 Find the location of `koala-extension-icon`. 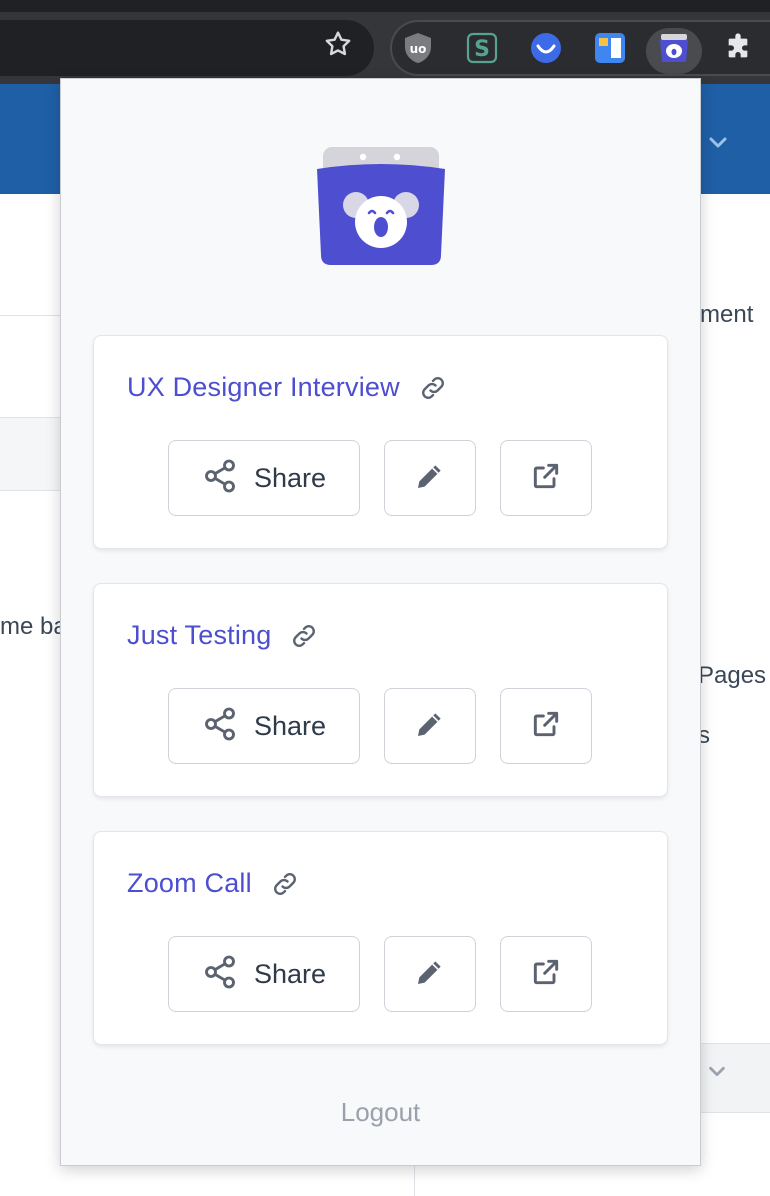

koala-extension-icon is located at coordinates (674, 48).